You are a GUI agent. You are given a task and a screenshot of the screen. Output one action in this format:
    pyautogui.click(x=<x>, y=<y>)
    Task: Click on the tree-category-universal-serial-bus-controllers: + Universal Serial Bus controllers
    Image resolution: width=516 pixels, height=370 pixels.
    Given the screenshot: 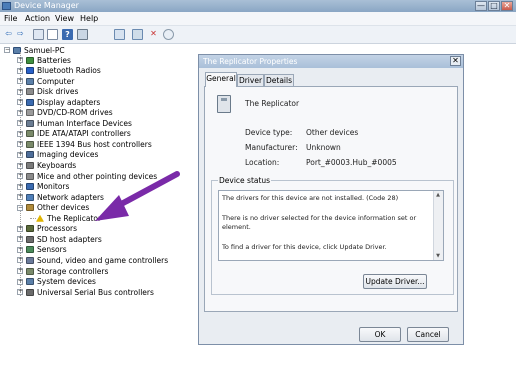 What is the action you would take?
    pyautogui.click(x=85, y=292)
    